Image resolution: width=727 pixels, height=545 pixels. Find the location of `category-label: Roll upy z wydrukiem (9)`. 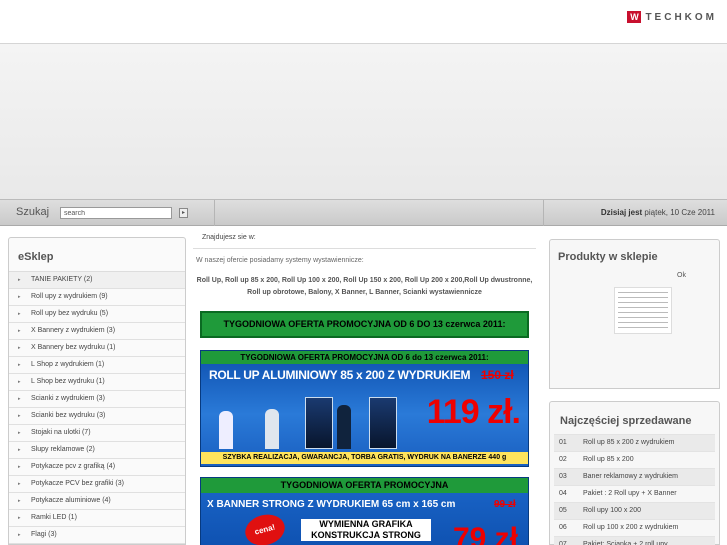

category-label: Roll upy z wydrukiem (9) is located at coordinates (69, 296).